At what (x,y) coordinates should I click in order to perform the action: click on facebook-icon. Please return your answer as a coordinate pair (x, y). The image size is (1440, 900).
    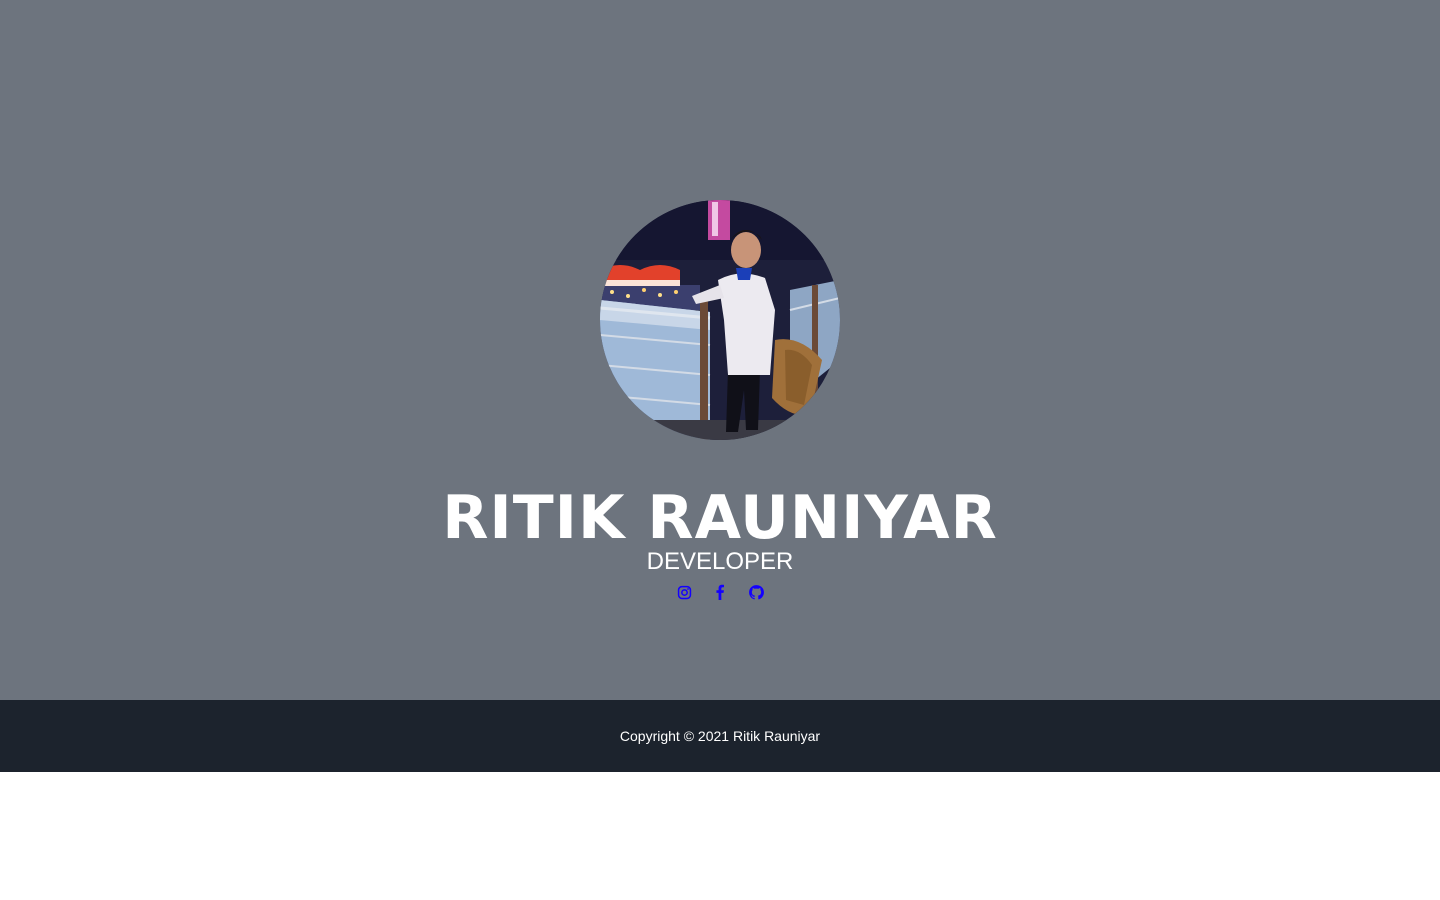
    Looking at the image, I should click on (720, 592).